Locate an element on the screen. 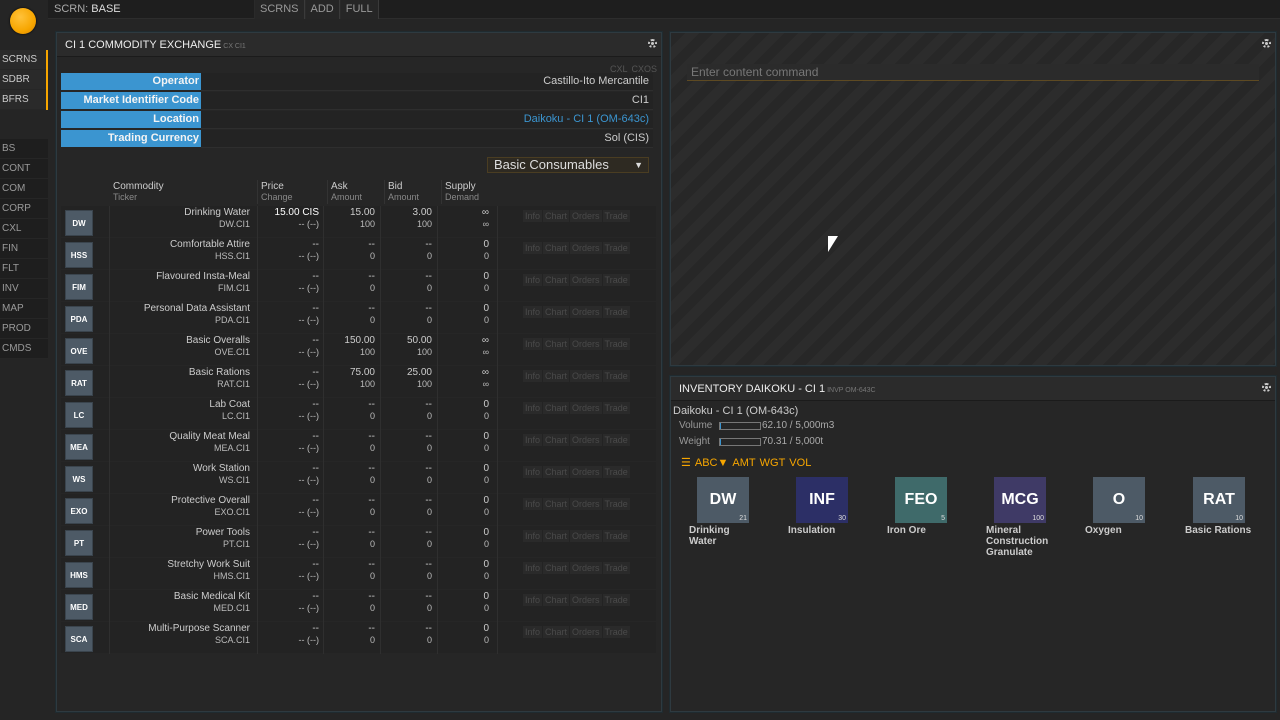 This screenshot has width=1280, height=720. ticker-badge: MEA is located at coordinates (79, 447).